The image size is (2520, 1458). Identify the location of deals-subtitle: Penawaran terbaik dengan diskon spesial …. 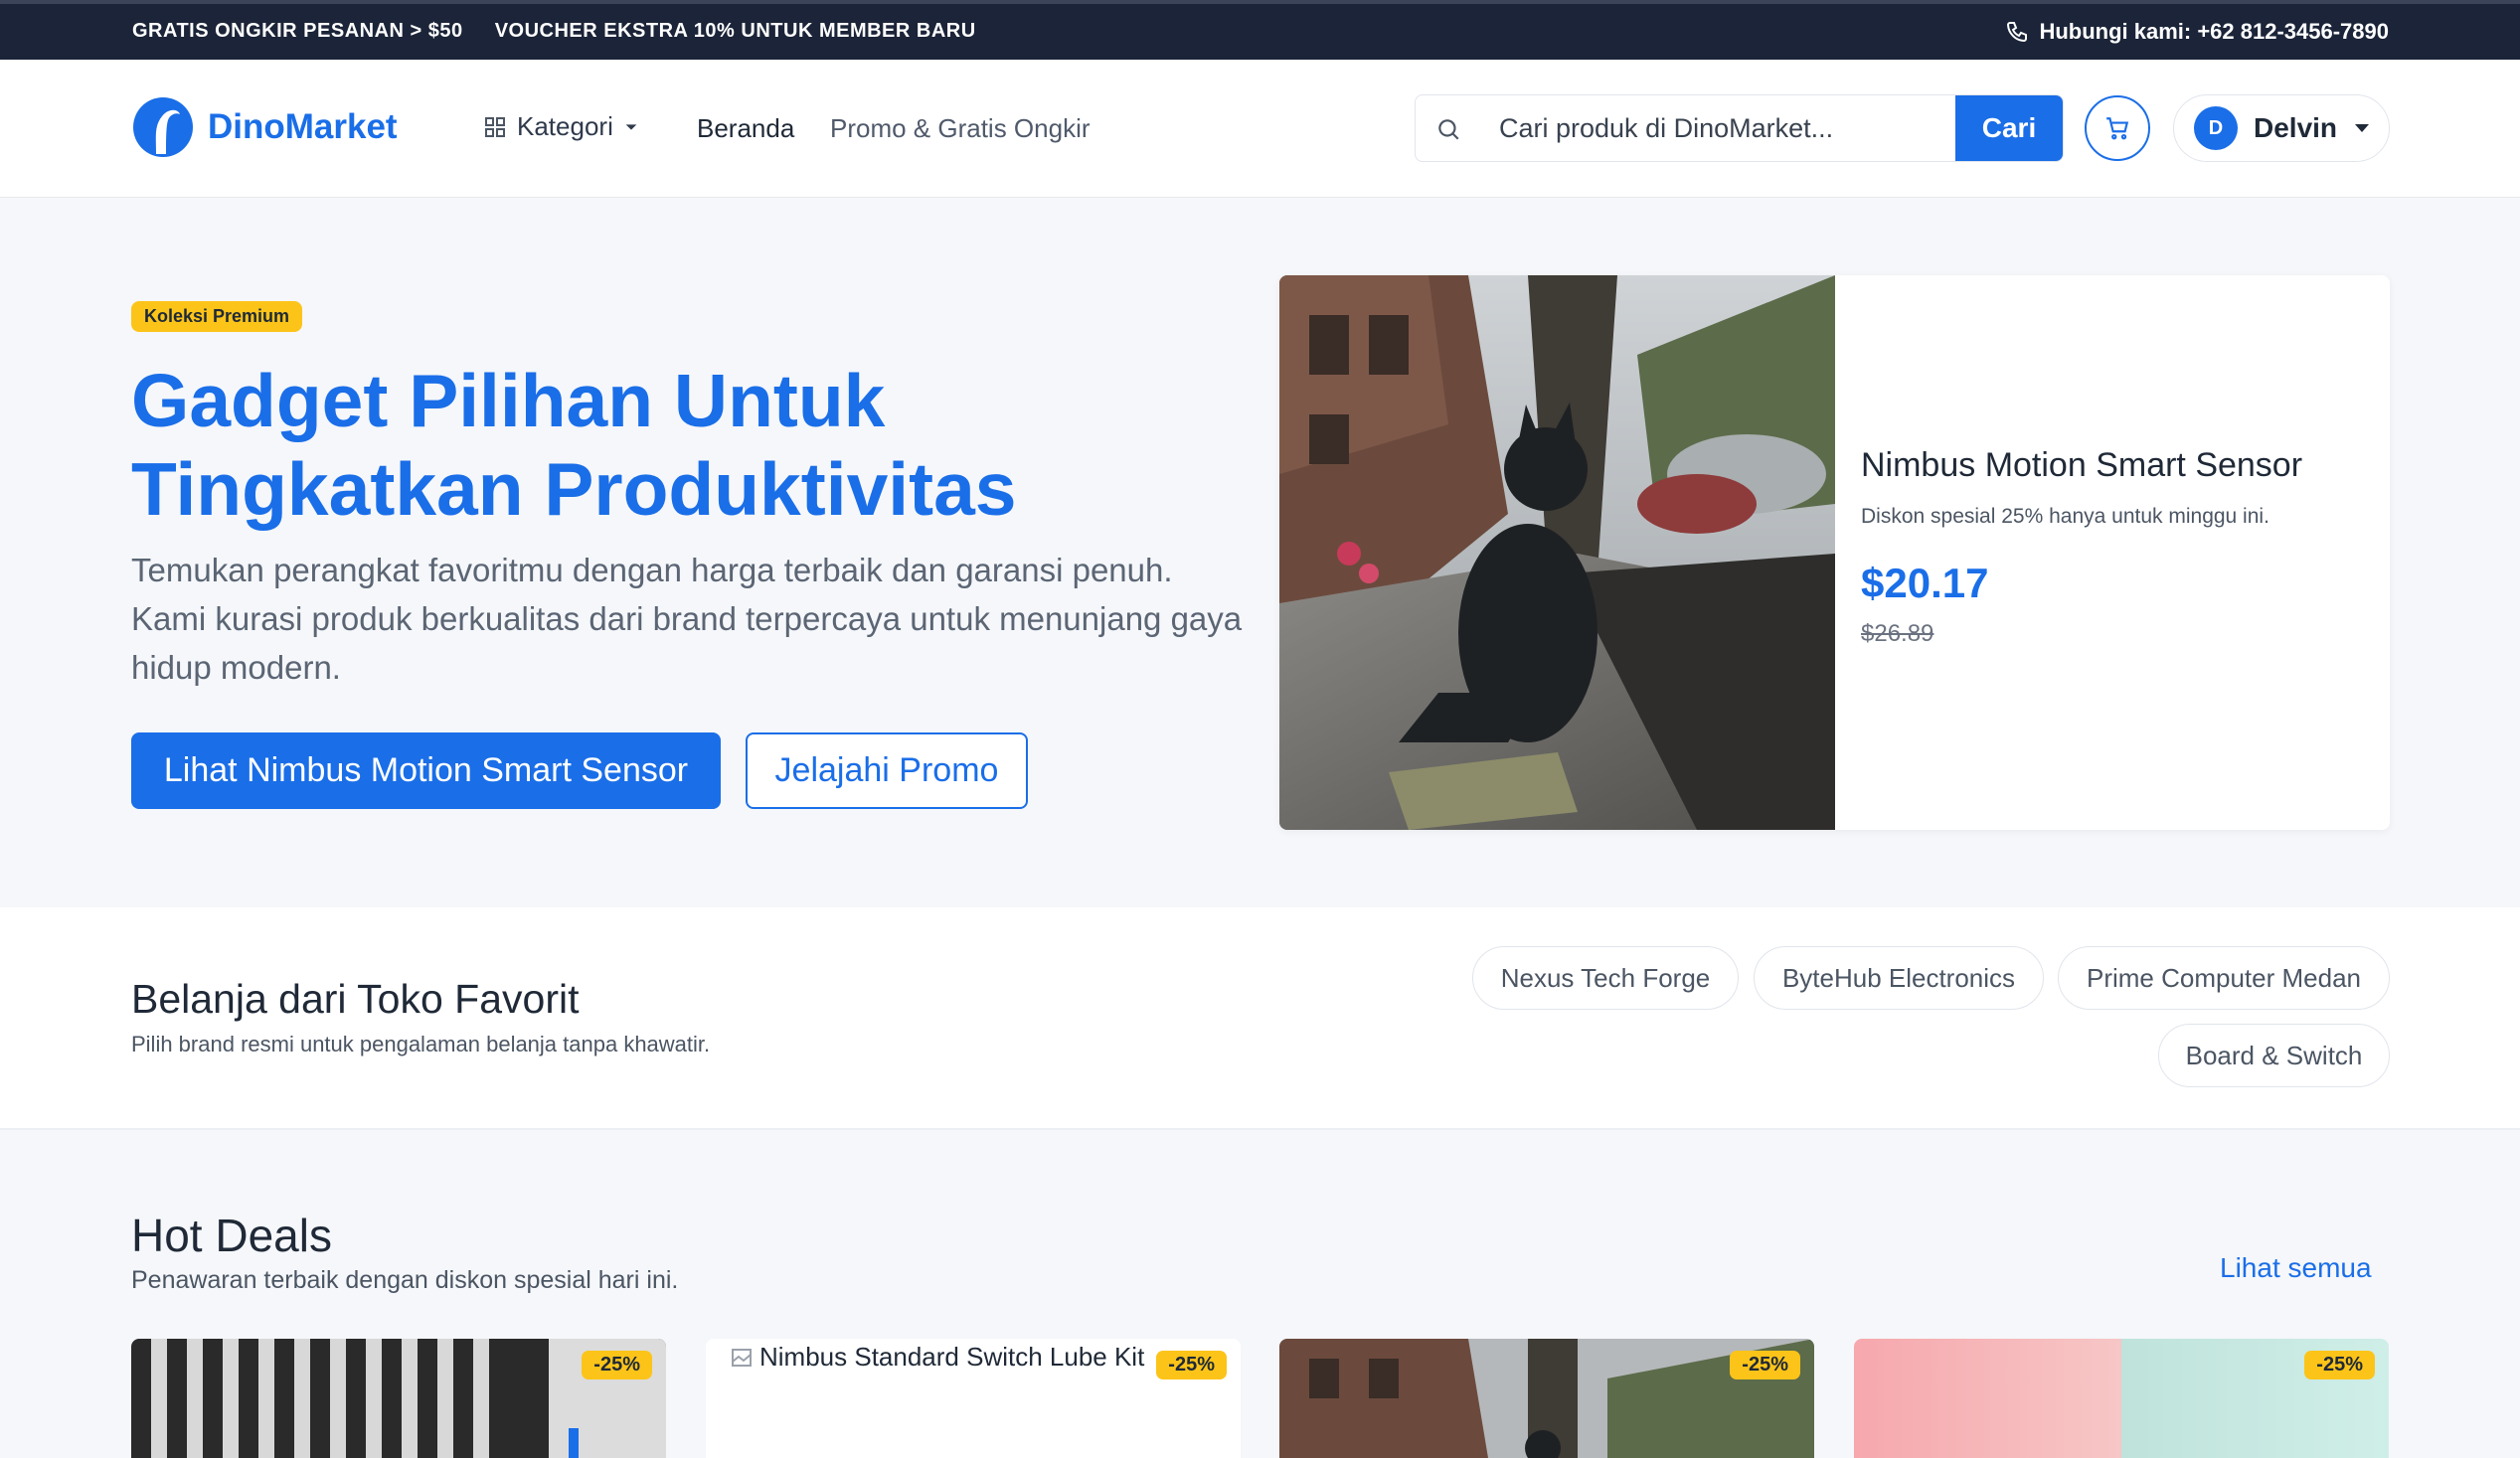
(405, 1280).